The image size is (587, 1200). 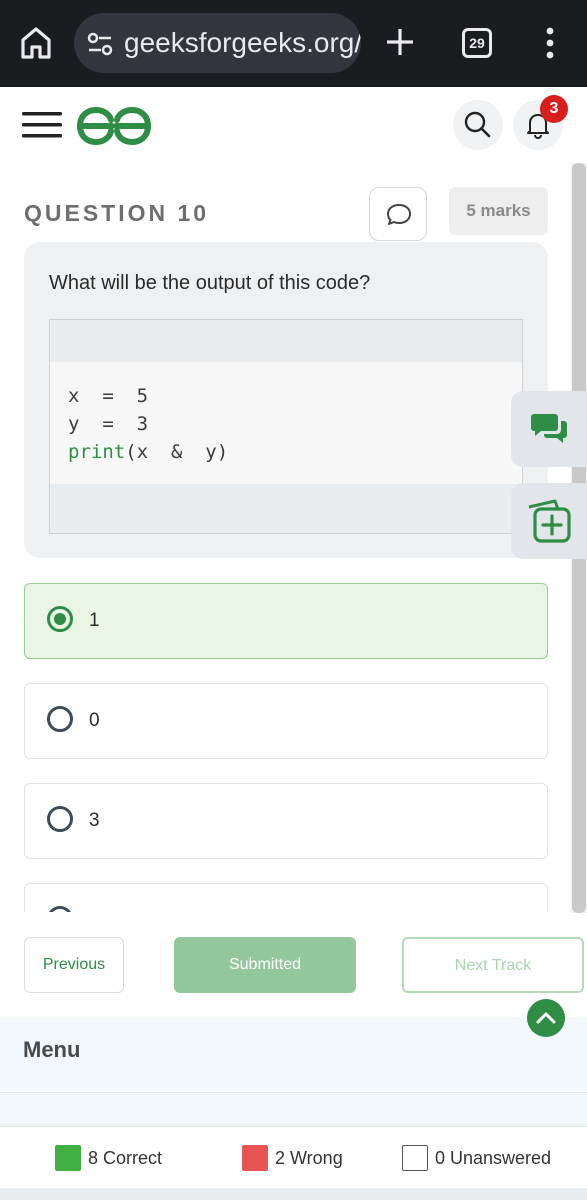 I want to click on answer-option: 0, so click(x=286, y=721).